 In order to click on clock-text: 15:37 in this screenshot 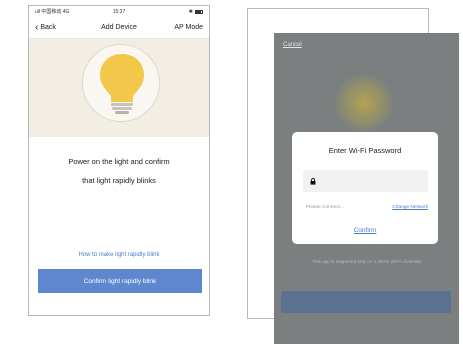, I will do `click(119, 11)`.